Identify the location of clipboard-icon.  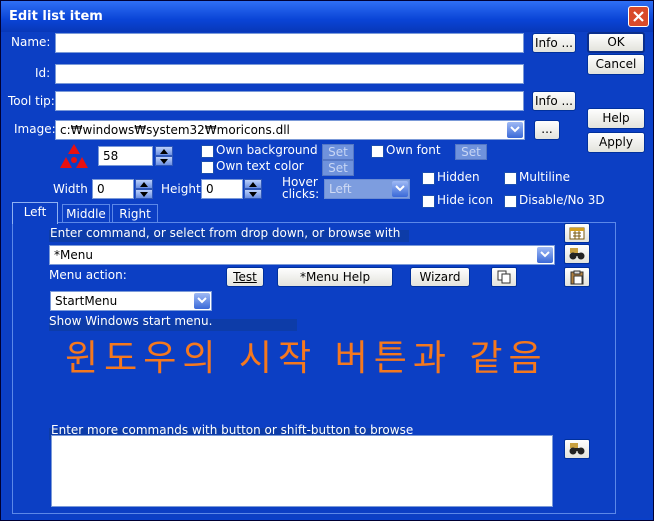
(577, 277).